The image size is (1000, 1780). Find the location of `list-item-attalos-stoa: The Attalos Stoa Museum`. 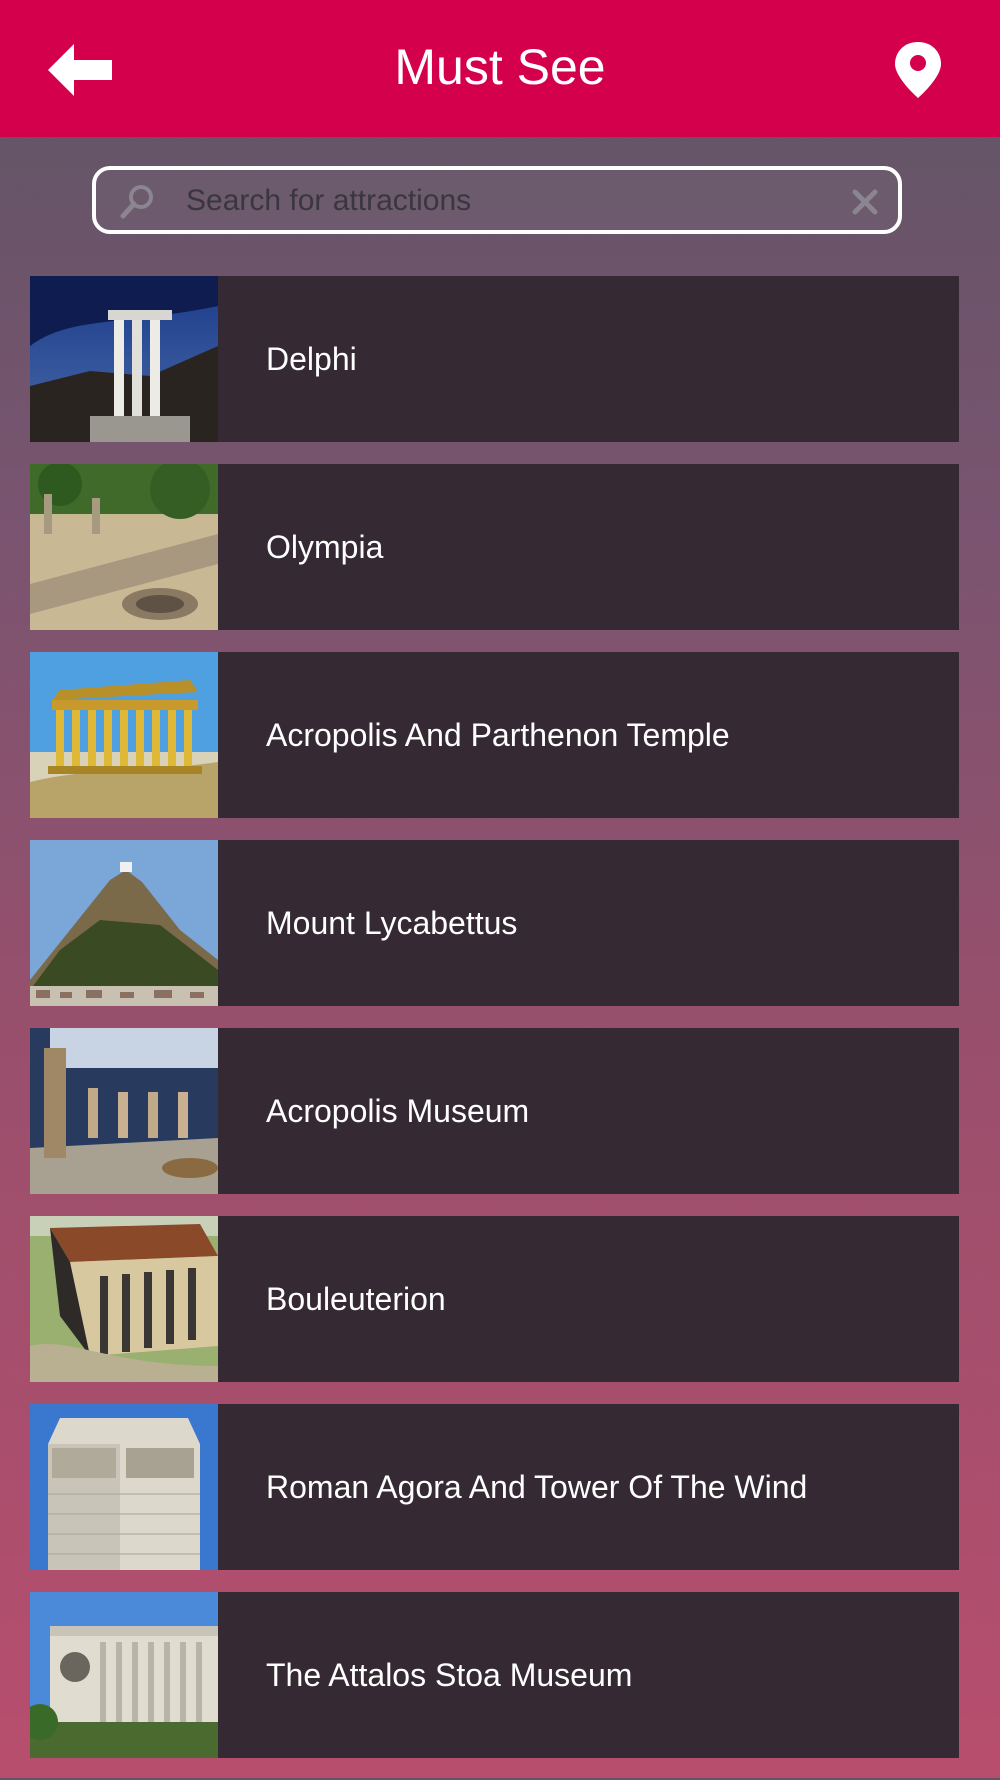

list-item-attalos-stoa: The Attalos Stoa Museum is located at coordinates (494, 1675).